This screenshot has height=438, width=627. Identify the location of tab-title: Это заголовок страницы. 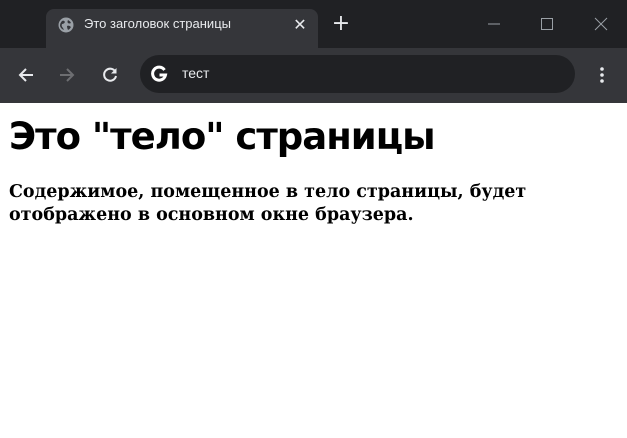
(157, 23).